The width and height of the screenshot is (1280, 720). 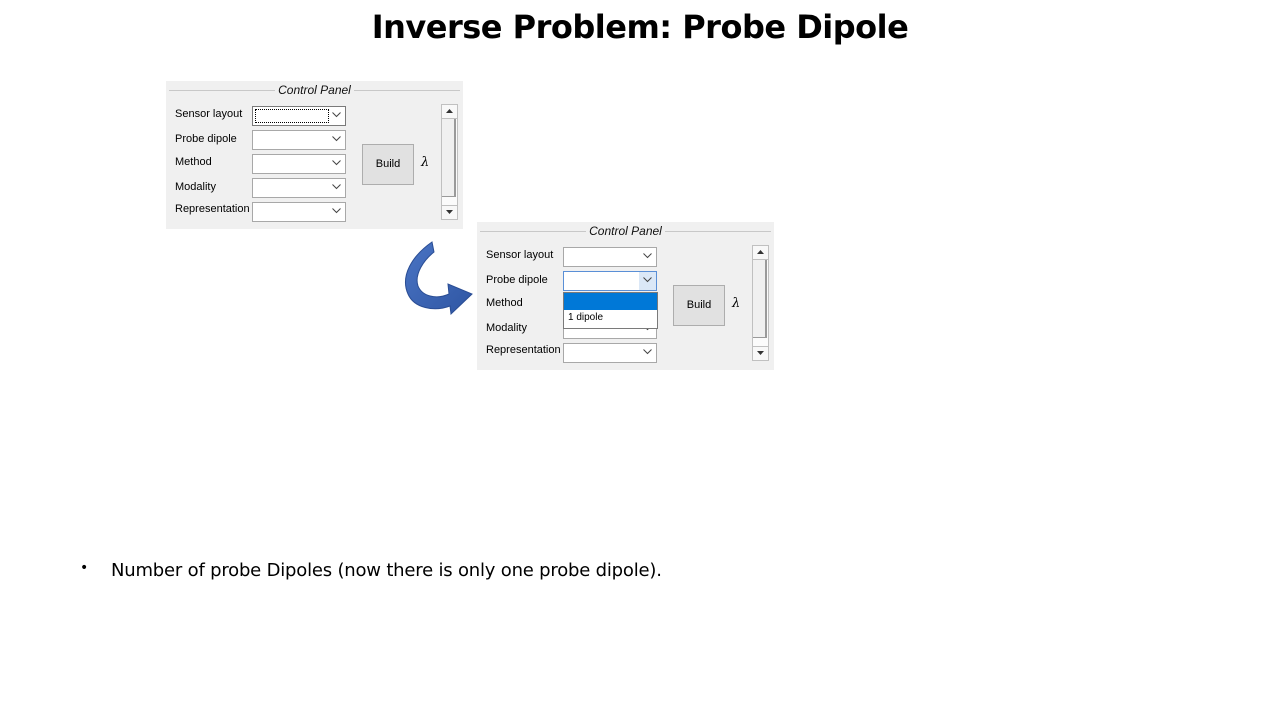 I want to click on curved-arrow-icon, so click(x=439, y=278).